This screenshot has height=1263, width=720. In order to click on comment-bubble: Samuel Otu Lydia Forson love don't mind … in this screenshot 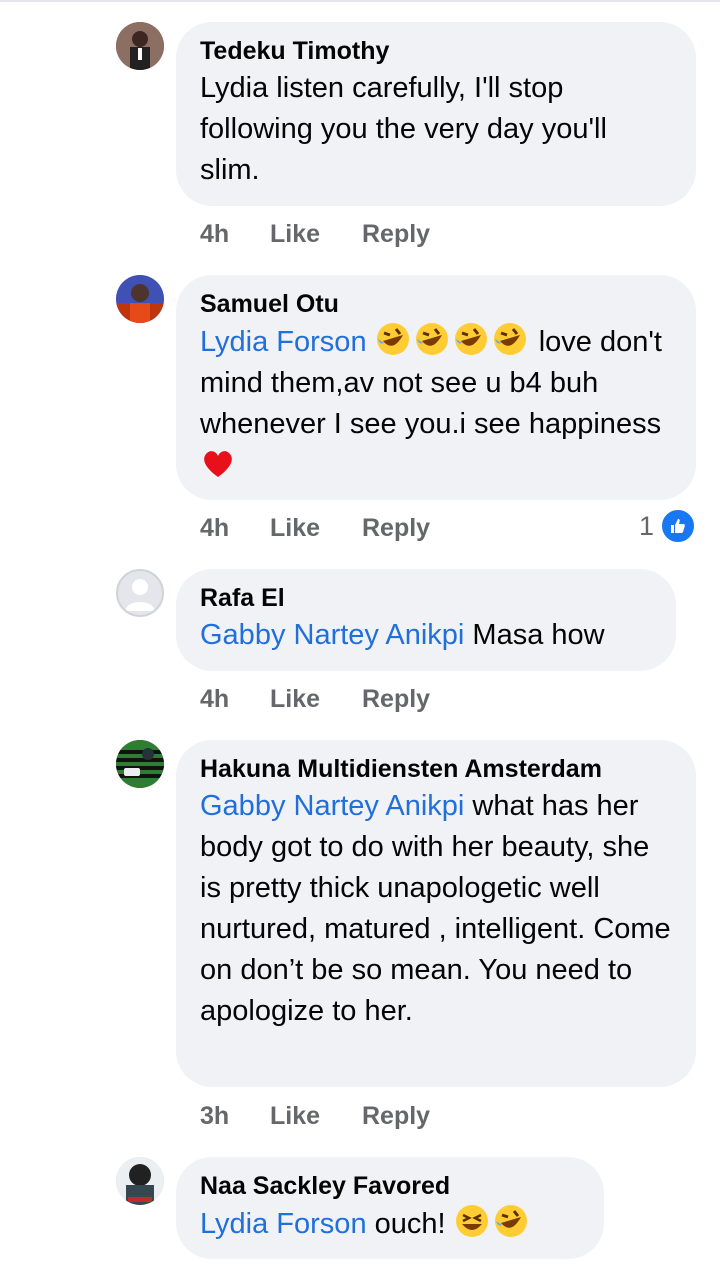, I will do `click(436, 387)`.